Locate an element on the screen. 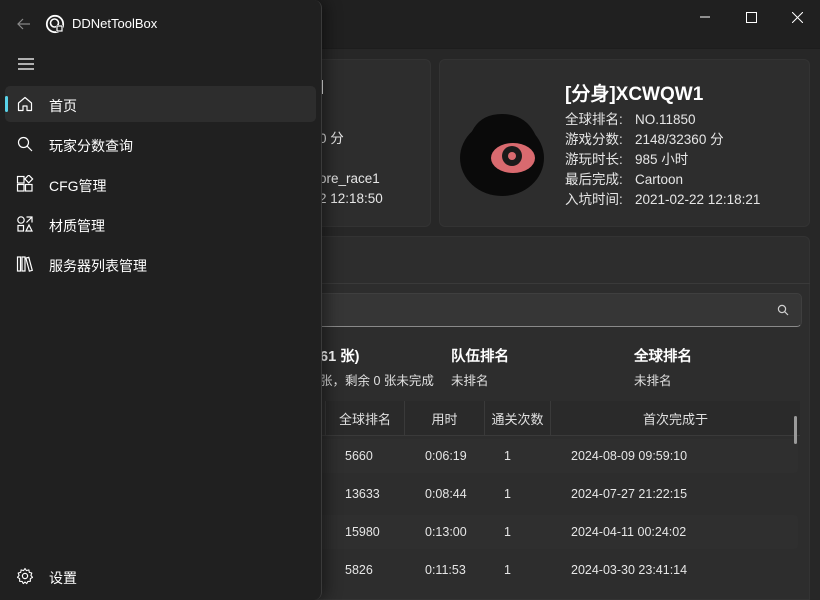 This screenshot has height=600, width=820. gear-icon is located at coordinates (25, 576).